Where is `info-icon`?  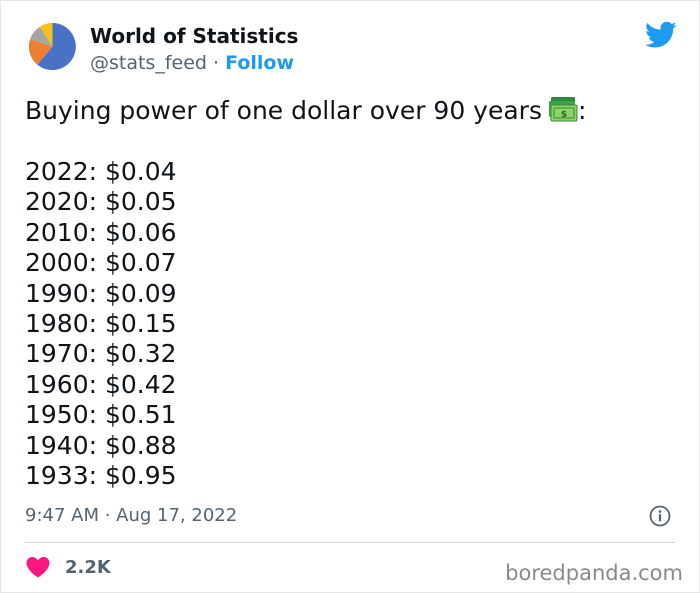 info-icon is located at coordinates (660, 516).